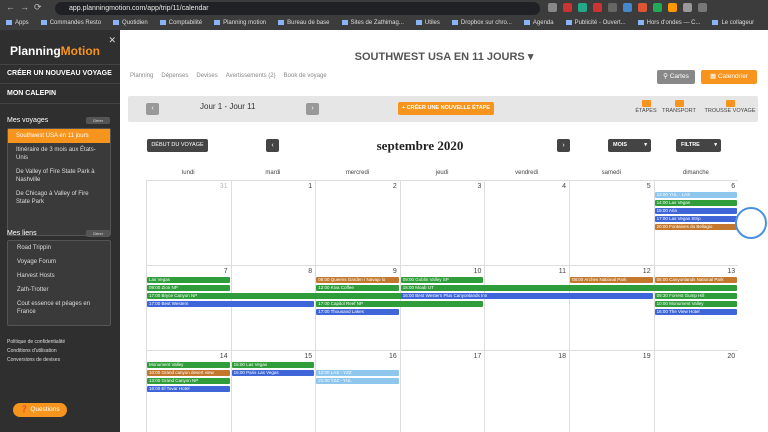 This screenshot has height=432, width=768. What do you see at coordinates (59, 248) in the screenshot?
I see `link-item: Road Trippin` at bounding box center [59, 248].